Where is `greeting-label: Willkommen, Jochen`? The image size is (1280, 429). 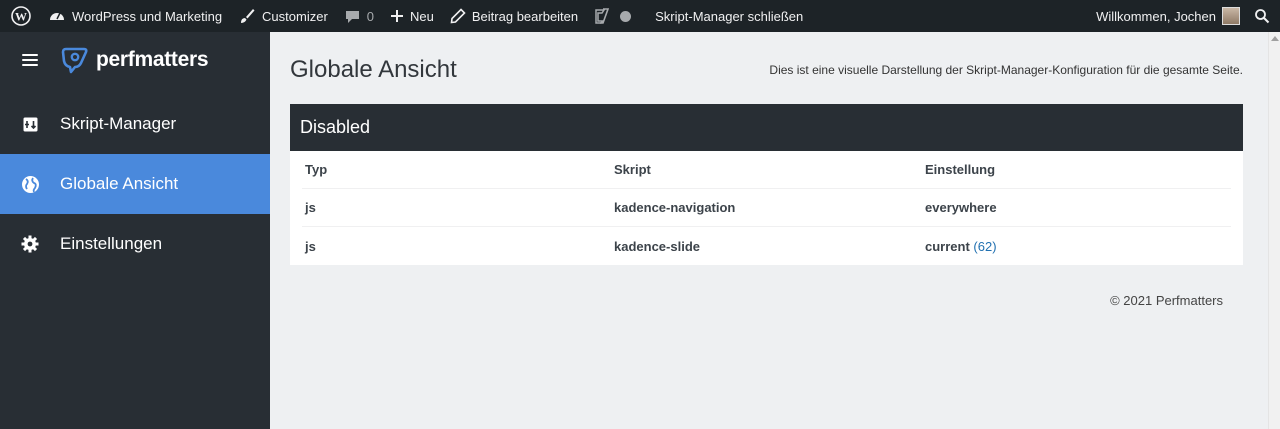
greeting-label: Willkommen, Jochen is located at coordinates (1156, 16).